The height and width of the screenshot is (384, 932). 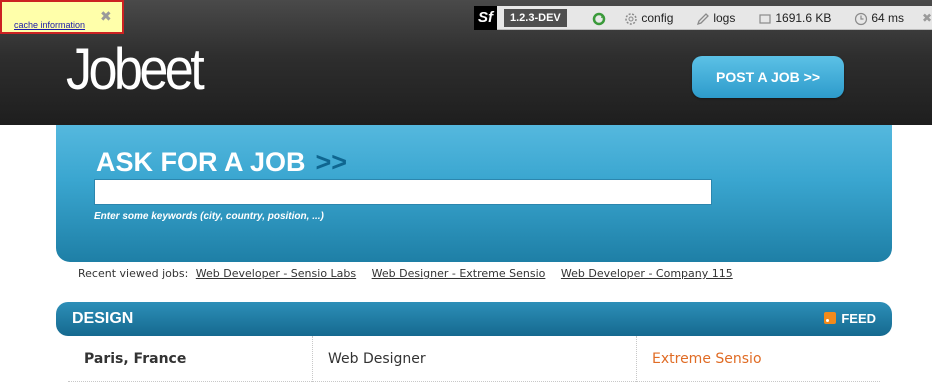 I want to click on feed-link: FEED, so click(x=850, y=319).